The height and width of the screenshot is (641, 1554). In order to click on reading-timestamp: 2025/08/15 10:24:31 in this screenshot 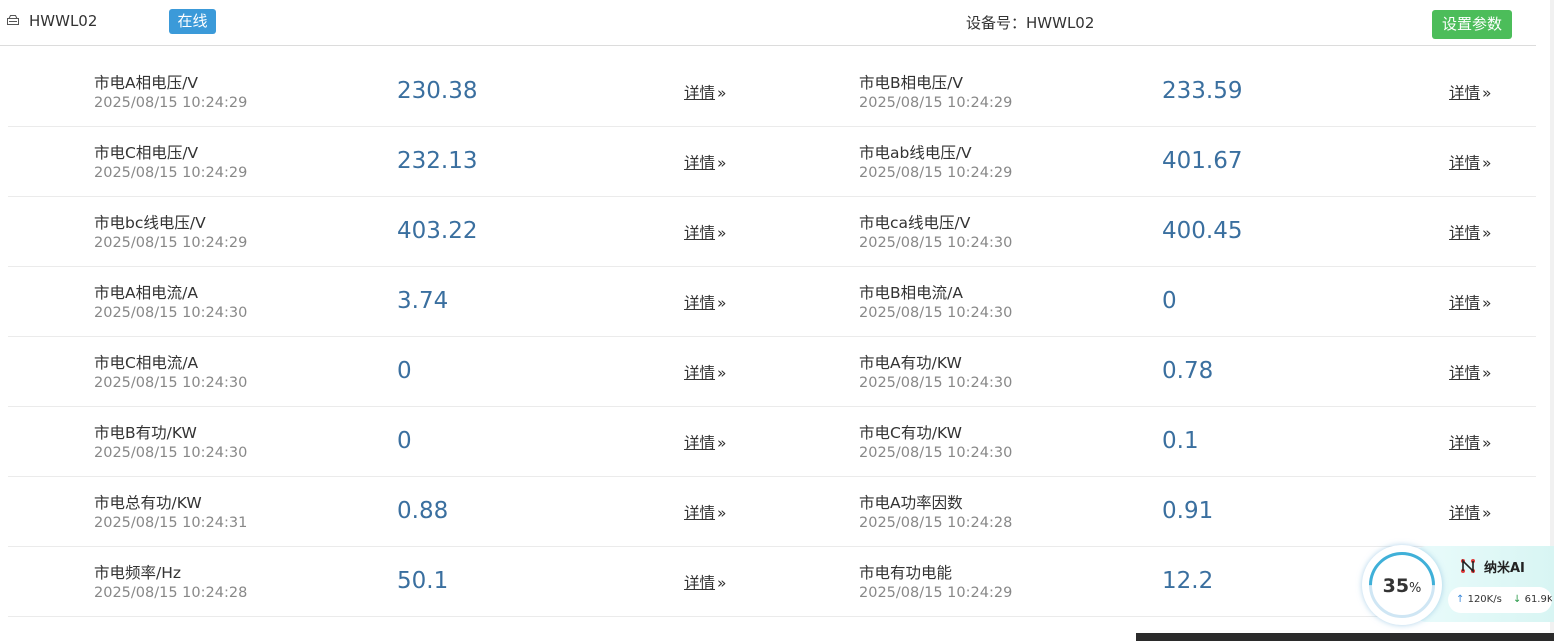, I will do `click(171, 523)`.